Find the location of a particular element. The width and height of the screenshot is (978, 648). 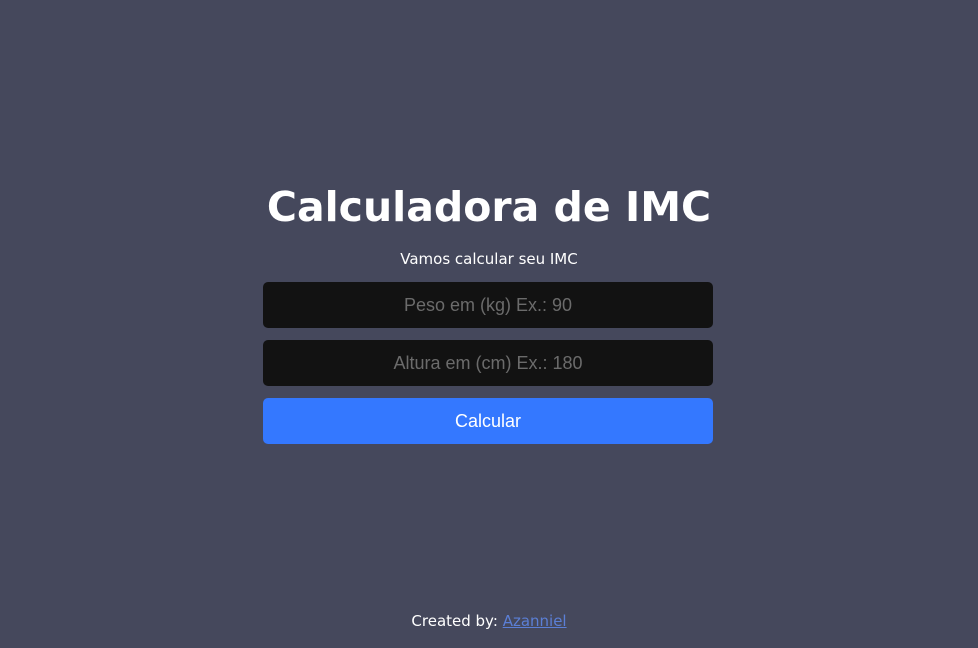

footer: Created by: Azanniel is located at coordinates (489, 621).